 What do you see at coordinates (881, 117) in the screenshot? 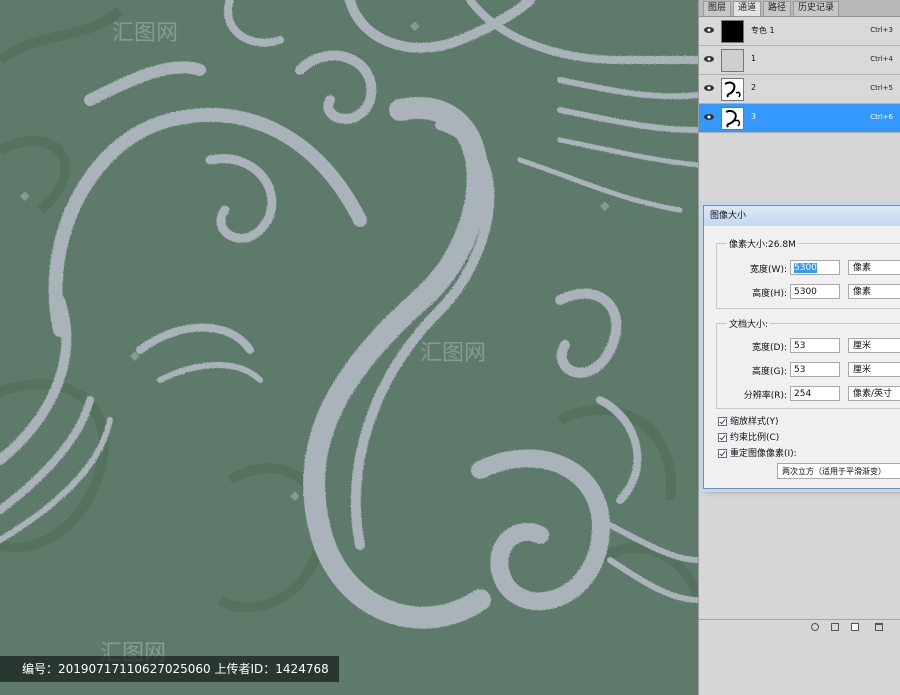
I see `channel-shortcut: Ctrl+6` at bounding box center [881, 117].